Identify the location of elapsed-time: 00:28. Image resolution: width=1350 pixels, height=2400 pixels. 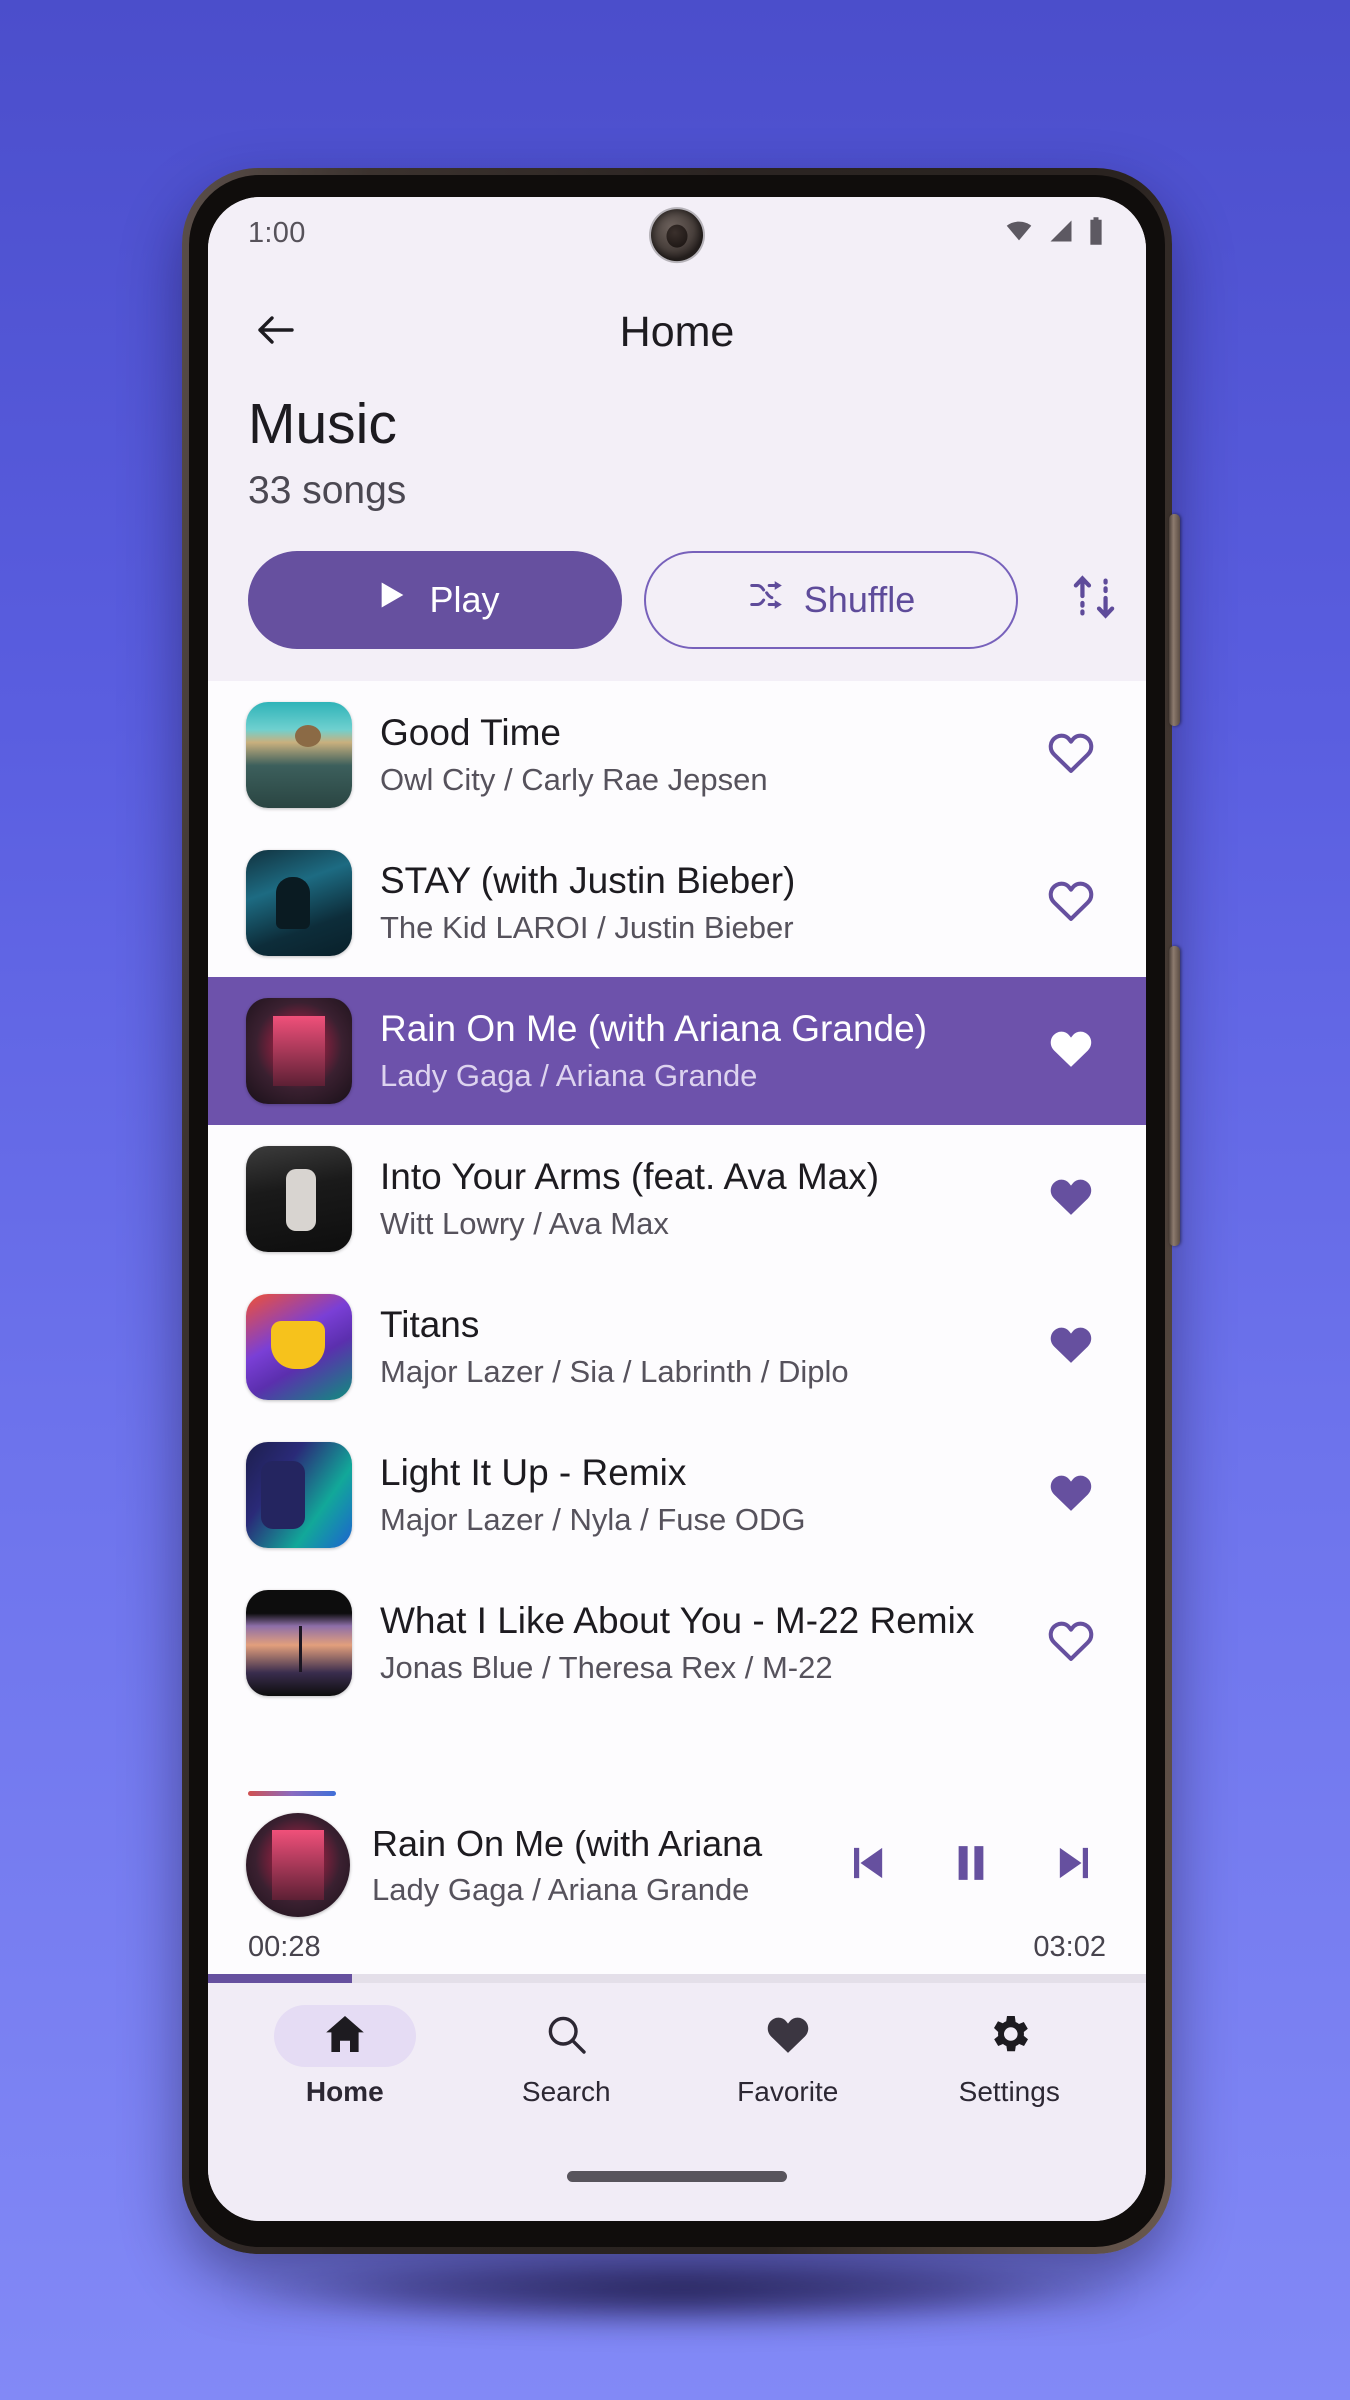
(284, 1947).